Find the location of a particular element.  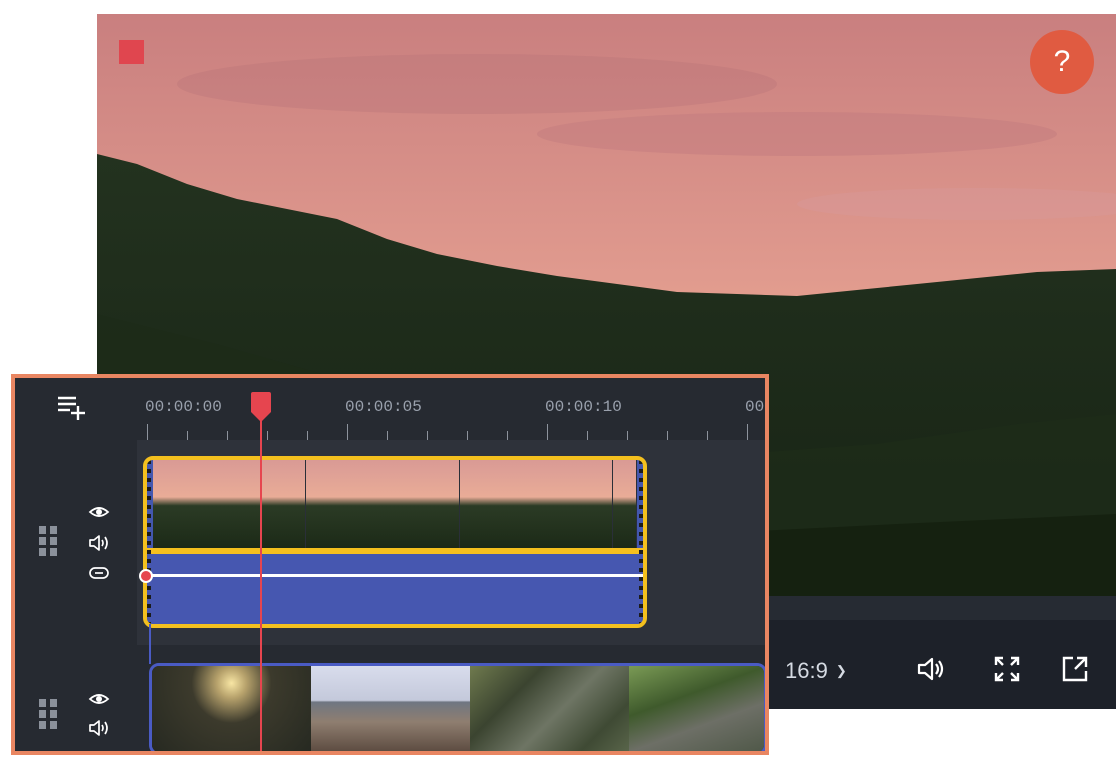

help-button: ? is located at coordinates (1062, 62).